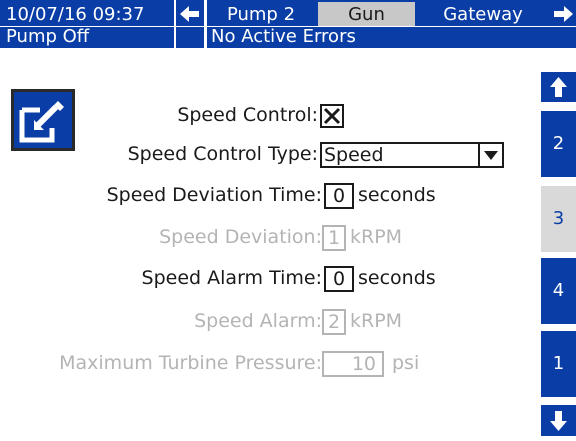  Describe the element at coordinates (88, 37) in the screenshot. I see `pump-status: Pump Off` at that location.